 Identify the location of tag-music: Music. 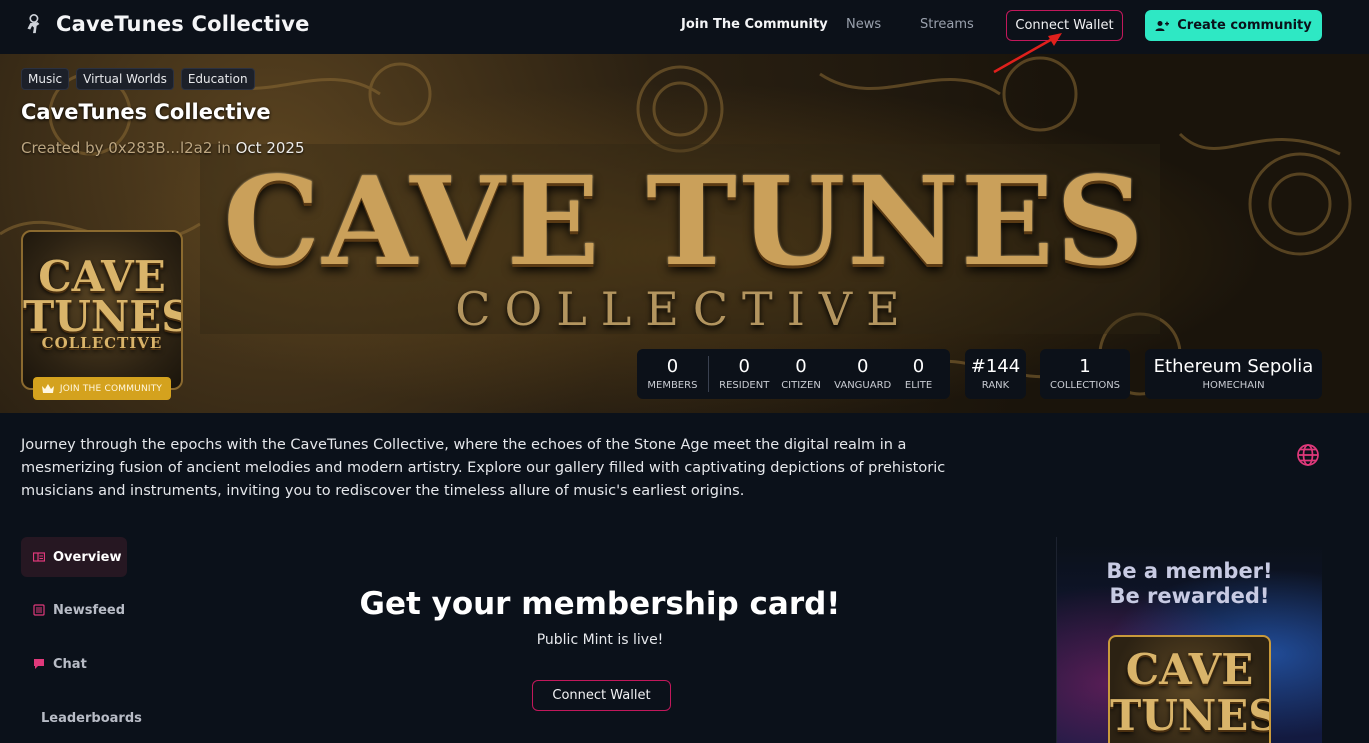
(45, 79).